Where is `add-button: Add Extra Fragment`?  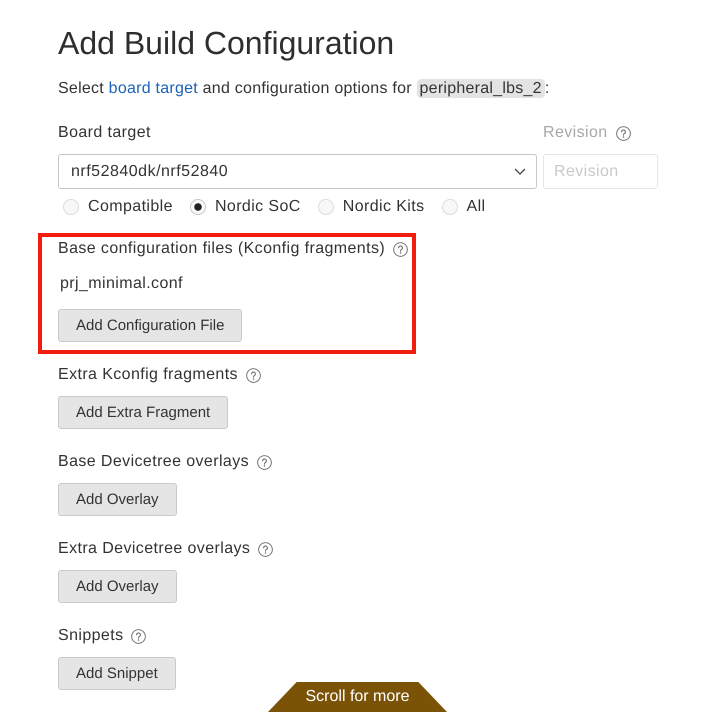 add-button: Add Extra Fragment is located at coordinates (143, 412).